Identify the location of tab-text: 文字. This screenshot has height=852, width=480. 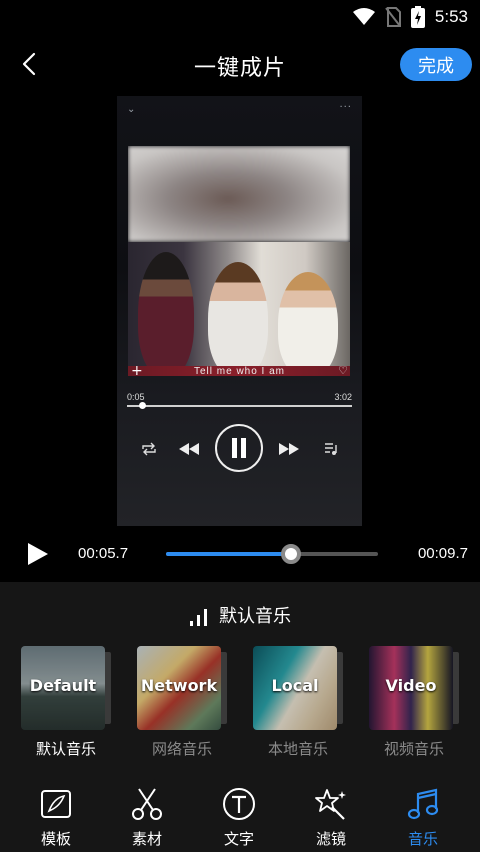
(239, 815).